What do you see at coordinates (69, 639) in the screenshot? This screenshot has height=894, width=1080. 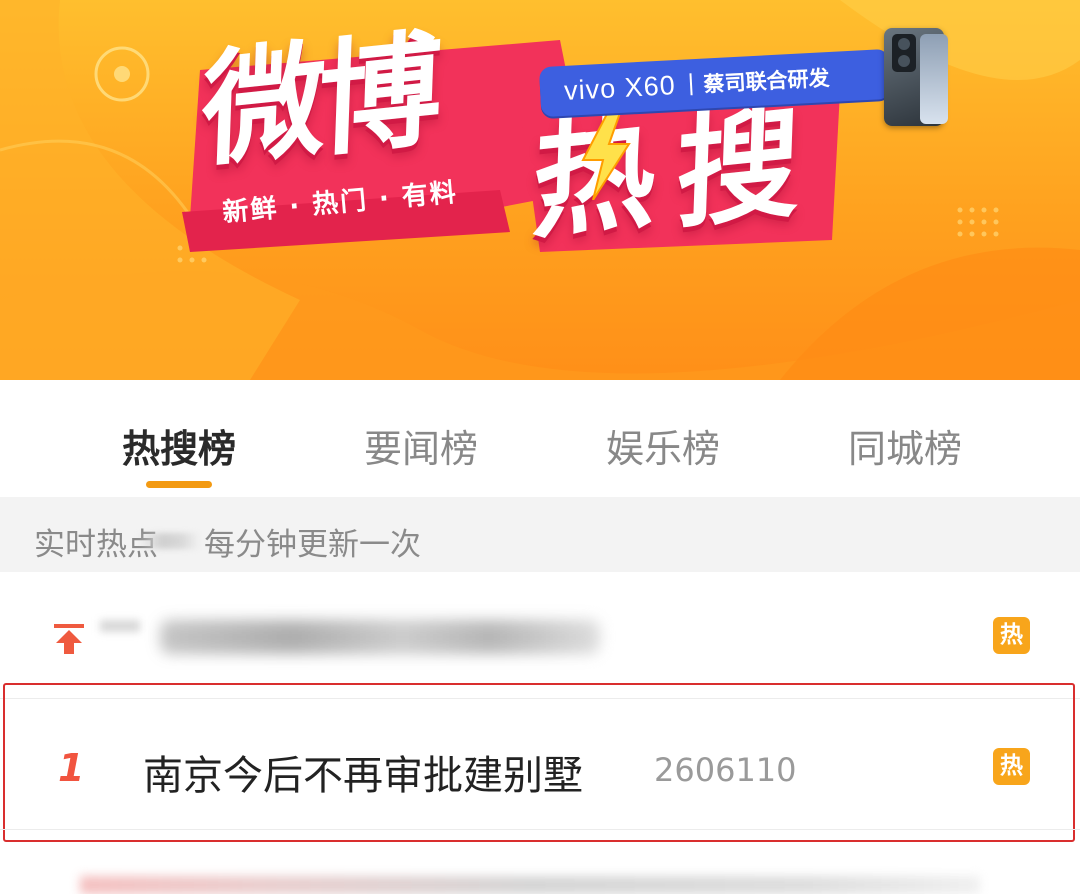 I see `pin-top-icon` at bounding box center [69, 639].